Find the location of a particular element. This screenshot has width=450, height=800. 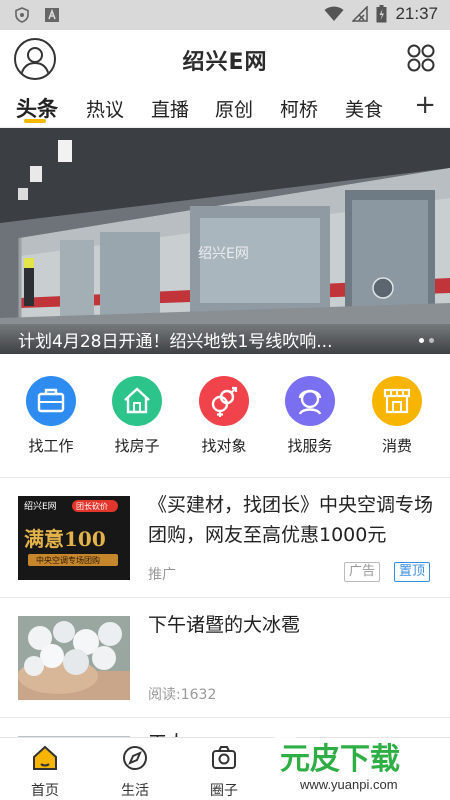

app-notification-icon is located at coordinates (52, 15).